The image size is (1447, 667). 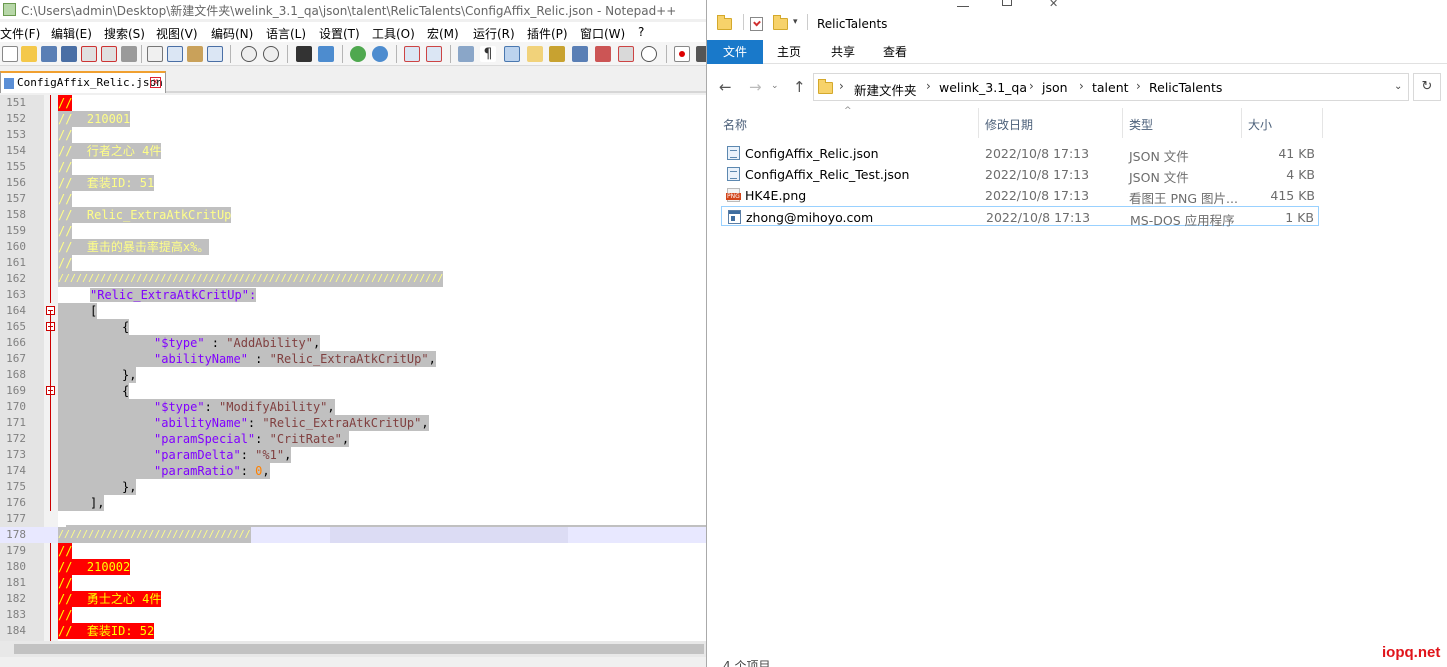 I want to click on properties-icon, so click(x=756, y=24).